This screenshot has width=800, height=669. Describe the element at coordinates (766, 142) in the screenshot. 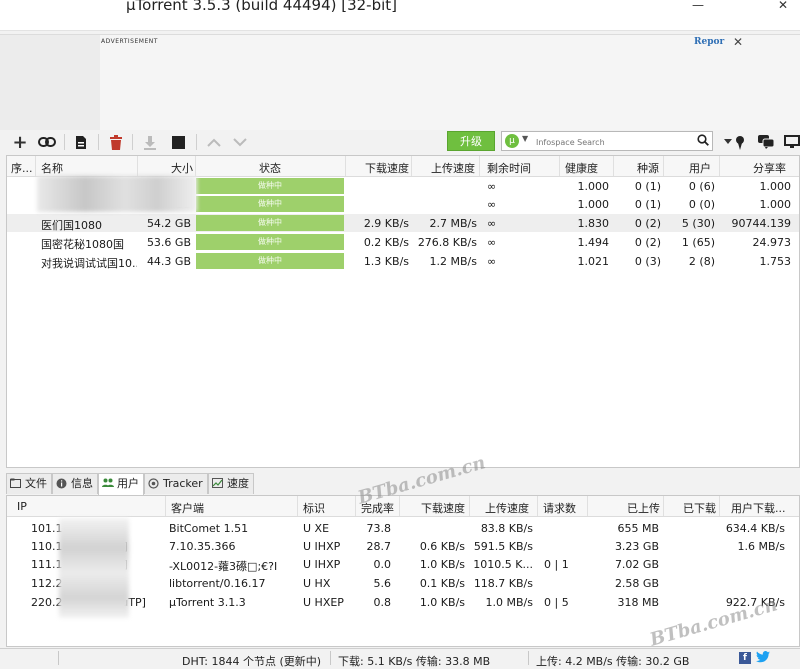

I see `chat-icon` at that location.